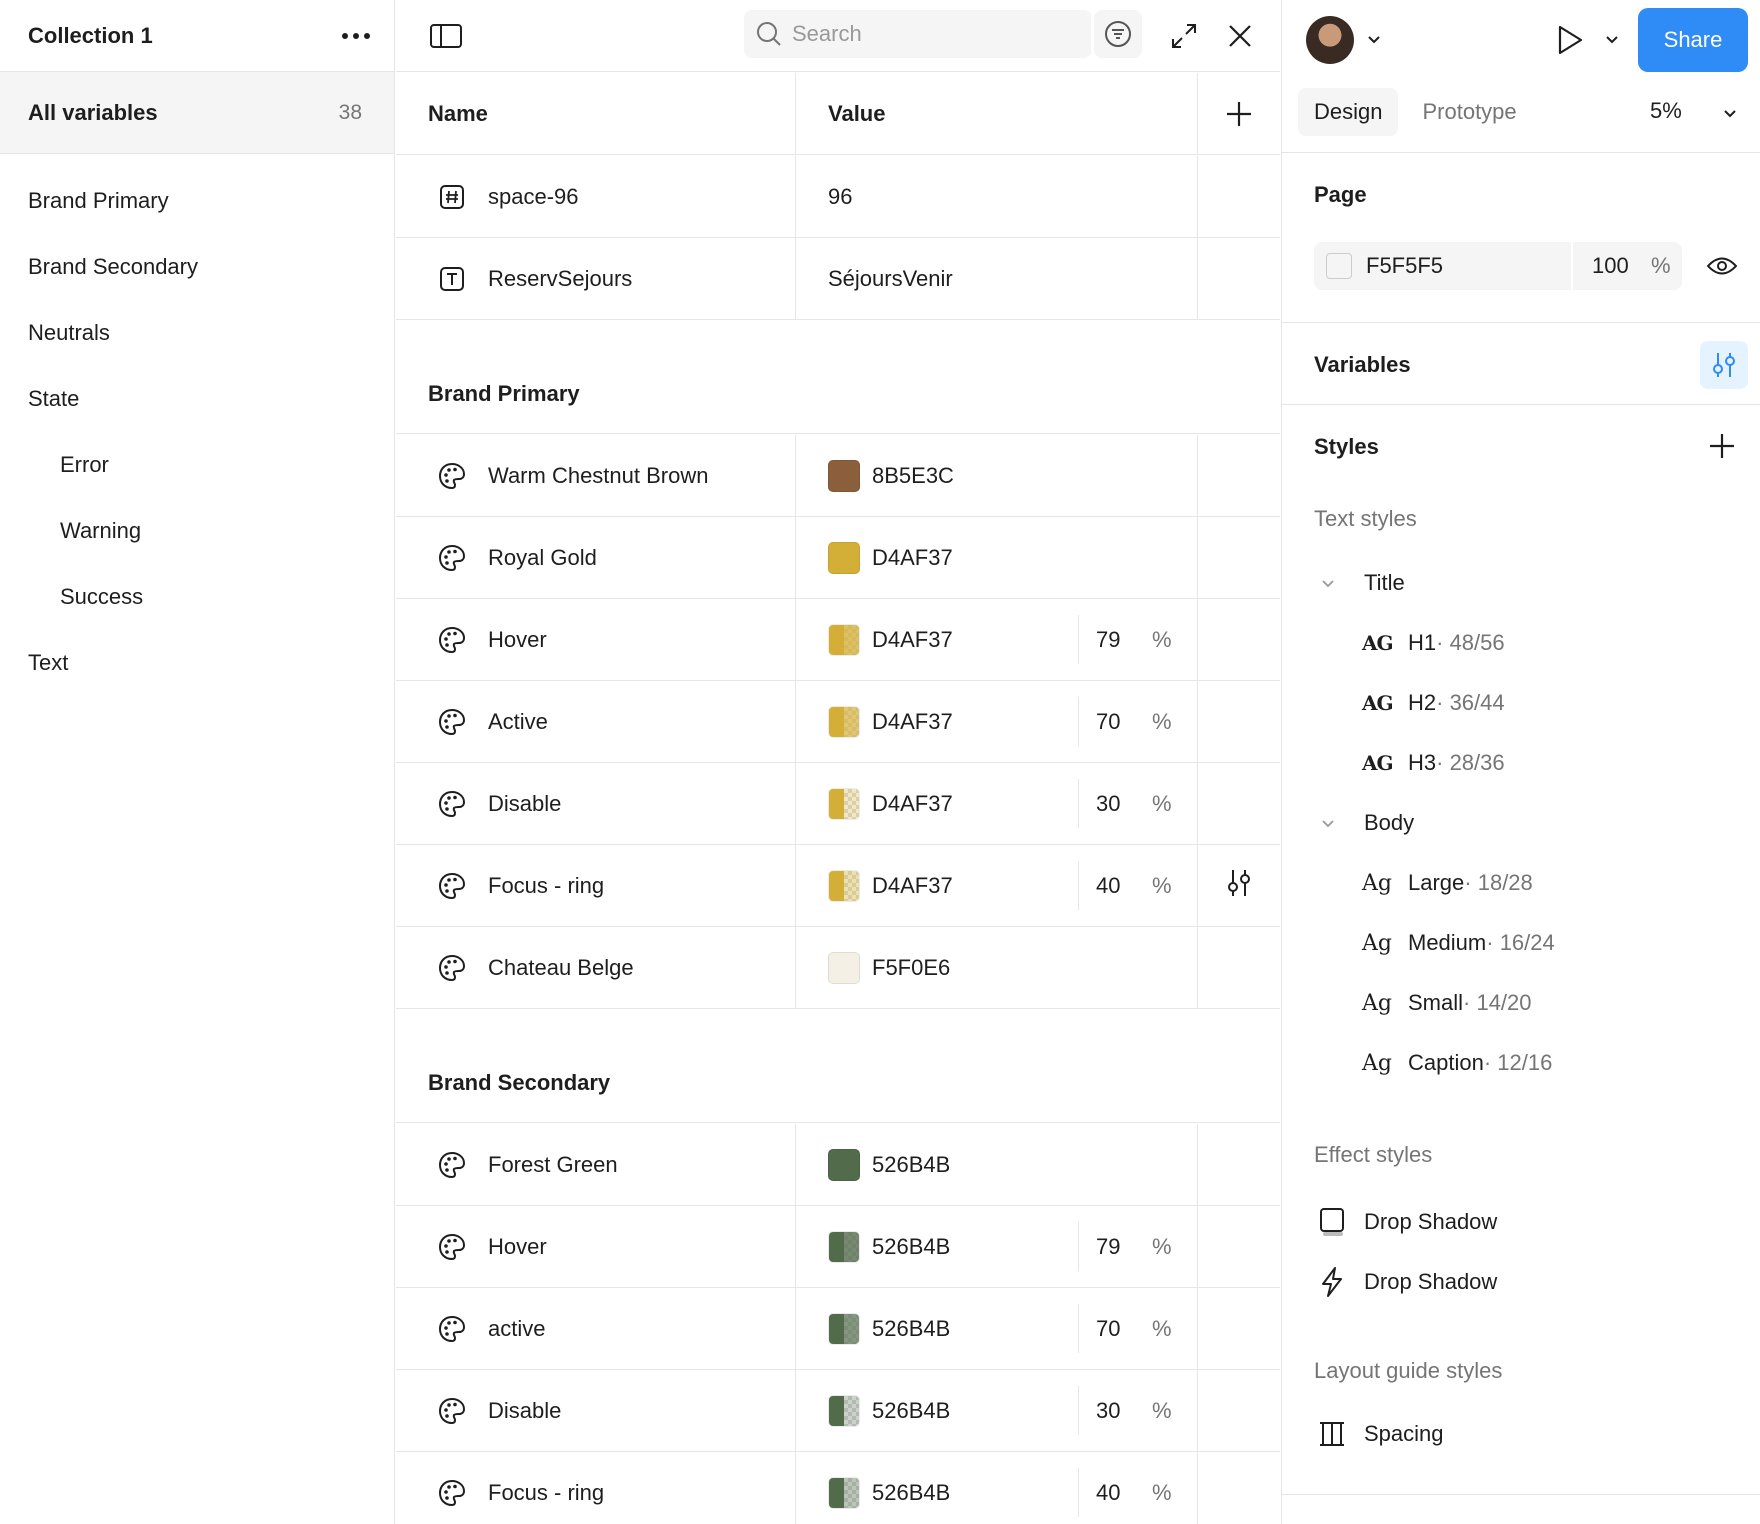 Image resolution: width=1760 pixels, height=1524 pixels. What do you see at coordinates (1612, 40) in the screenshot?
I see `play-options-chevron-icon` at bounding box center [1612, 40].